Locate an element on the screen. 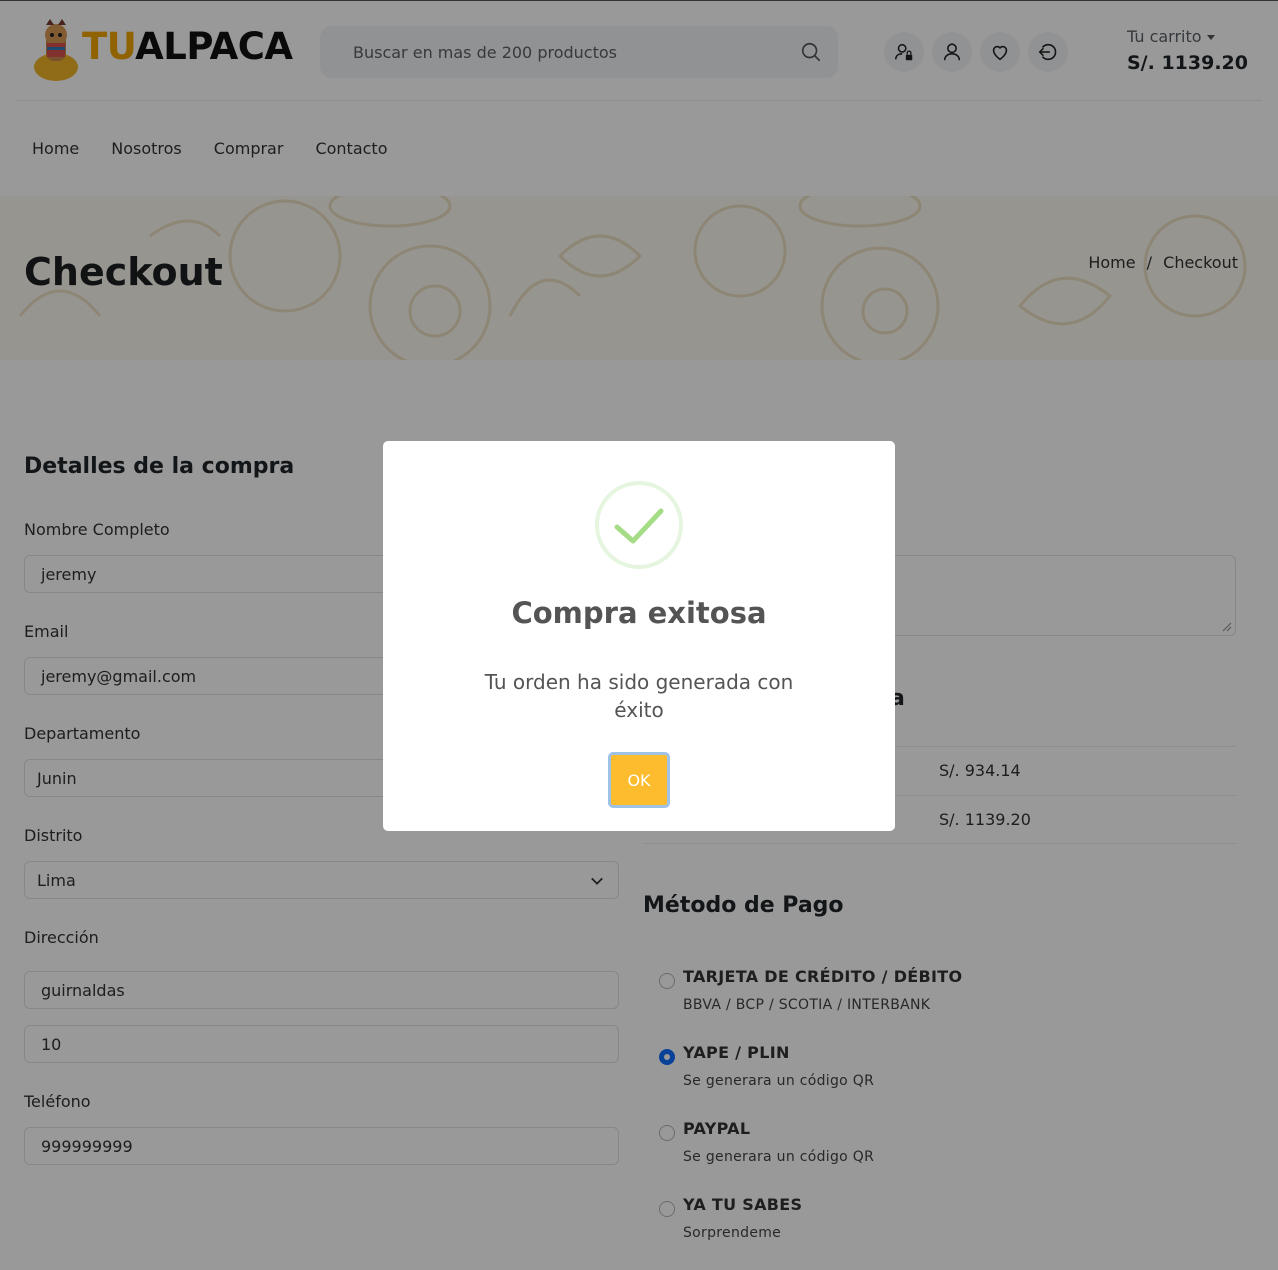 The image size is (1278, 1270). ok-button: OK is located at coordinates (639, 780).